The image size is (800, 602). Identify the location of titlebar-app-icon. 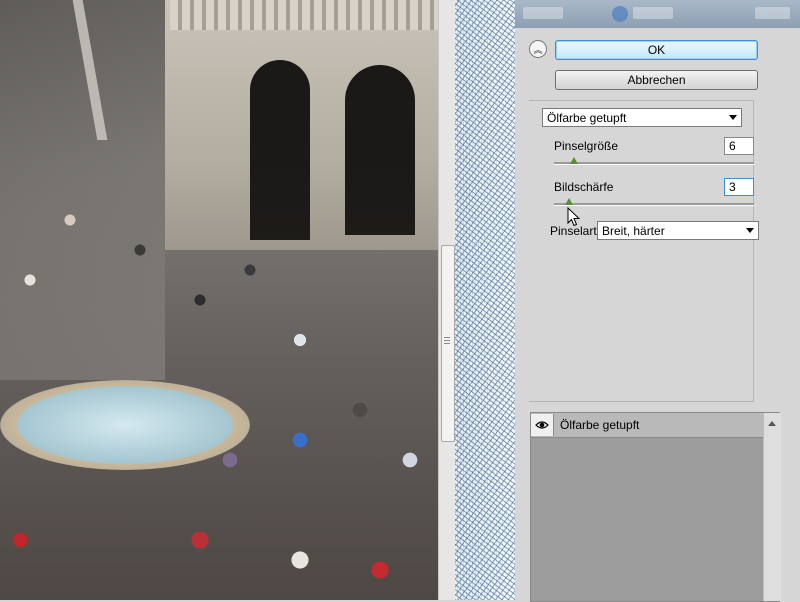
(620, 14).